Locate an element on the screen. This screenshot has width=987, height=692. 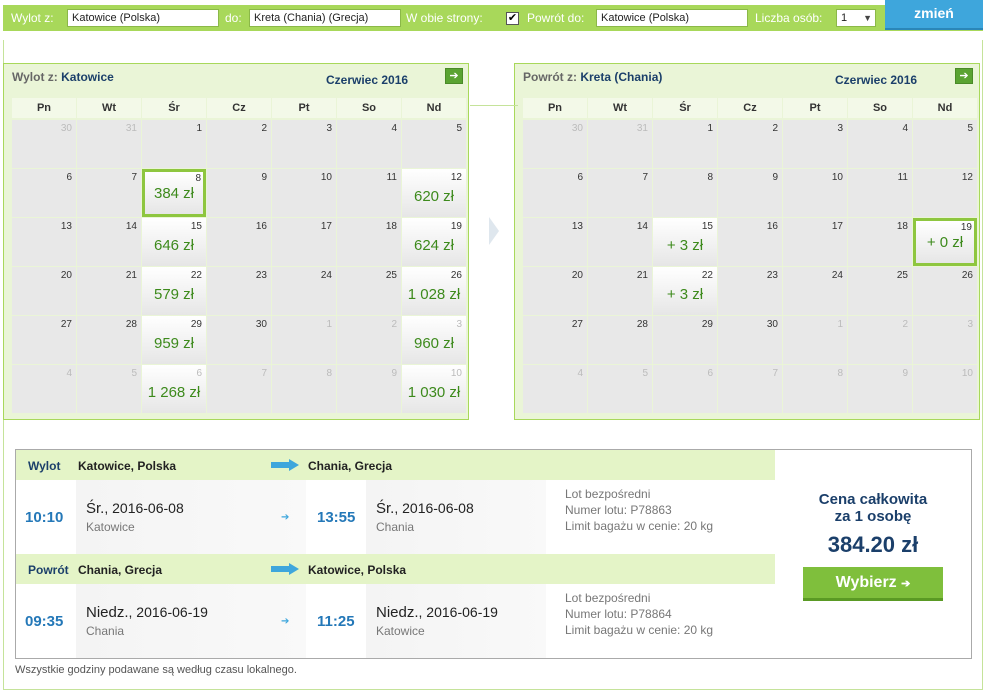
calendar-day: 28 is located at coordinates (109, 340).